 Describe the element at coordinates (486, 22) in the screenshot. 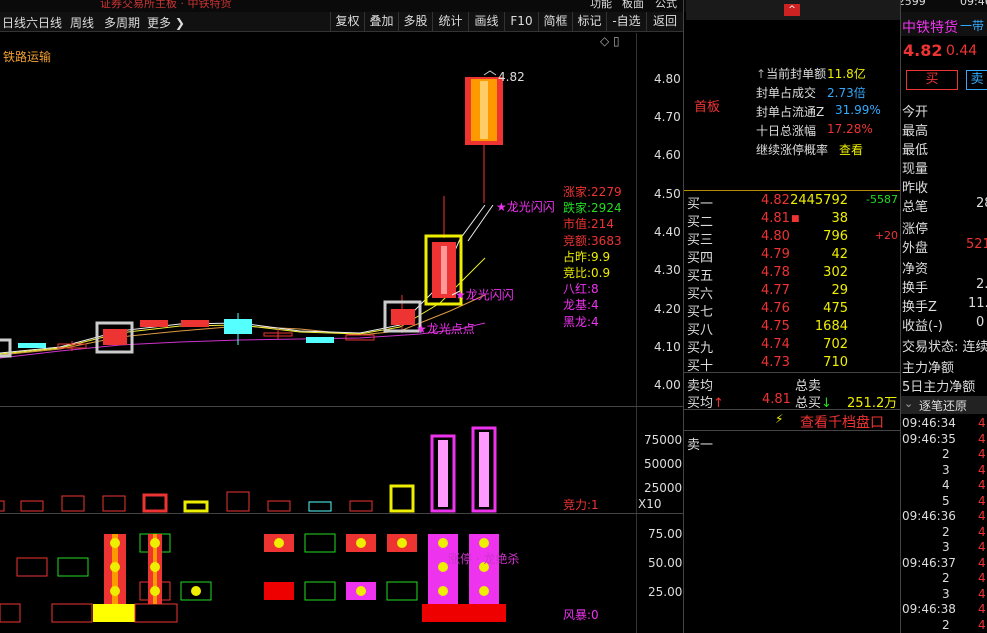

I see `draw-line-button: 画线` at that location.